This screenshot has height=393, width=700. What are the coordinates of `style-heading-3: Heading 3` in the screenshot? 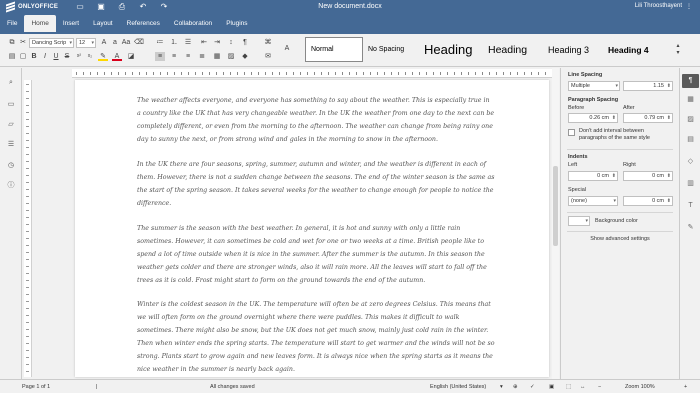 It's located at (573, 49).